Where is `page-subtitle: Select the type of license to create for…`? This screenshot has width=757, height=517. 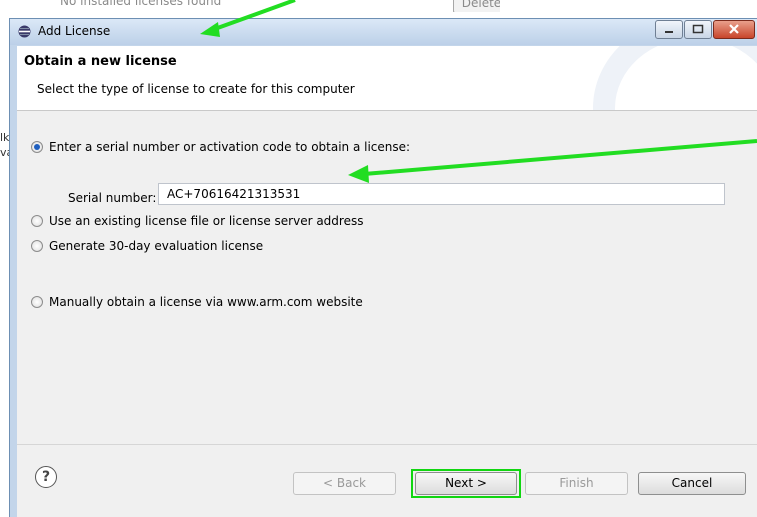
page-subtitle: Select the type of license to create for… is located at coordinates (196, 89).